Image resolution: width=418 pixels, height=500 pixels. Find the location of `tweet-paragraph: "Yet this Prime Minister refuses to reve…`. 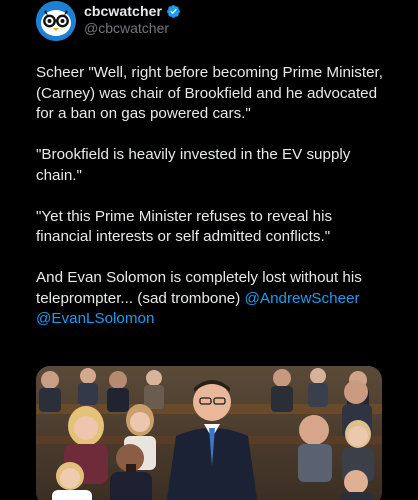

tweet-paragraph: "Yet this Prime Minister refuses to reve… is located at coordinates (184, 226).